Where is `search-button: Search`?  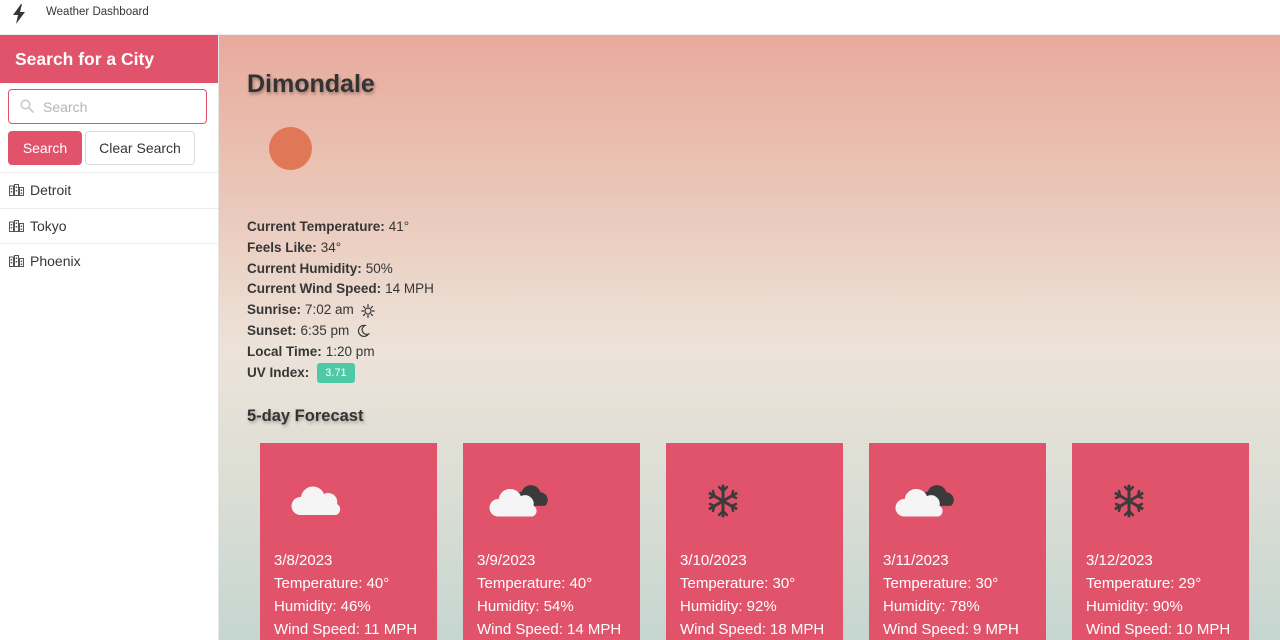 search-button: Search is located at coordinates (45, 148).